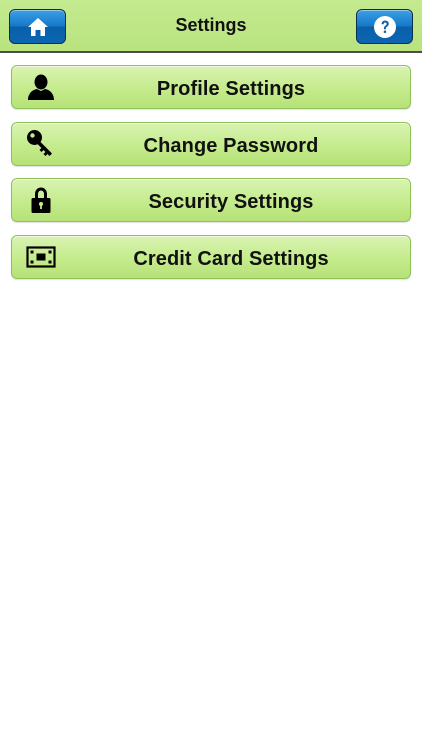 The image size is (422, 750). I want to click on security-settings-button: Security Settings, so click(211, 200).